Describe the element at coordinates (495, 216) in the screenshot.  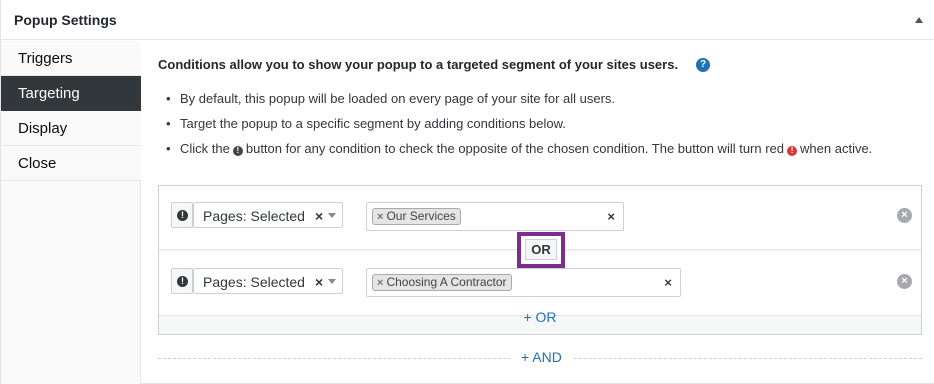
I see `pages-multiselect: × Our Services ×` at that location.